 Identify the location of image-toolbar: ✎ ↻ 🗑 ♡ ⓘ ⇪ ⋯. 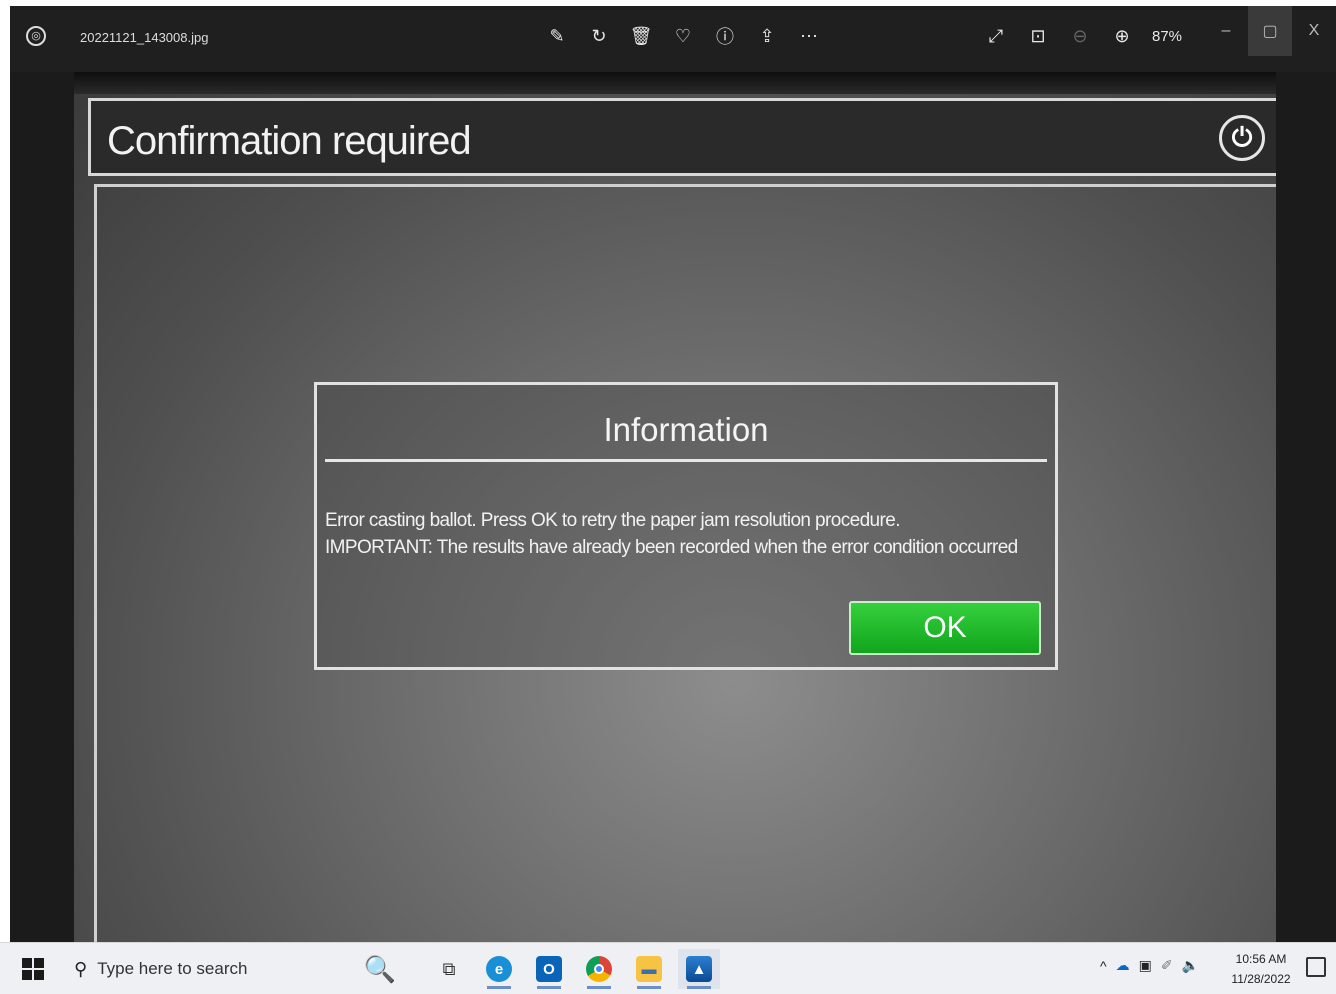
(683, 36).